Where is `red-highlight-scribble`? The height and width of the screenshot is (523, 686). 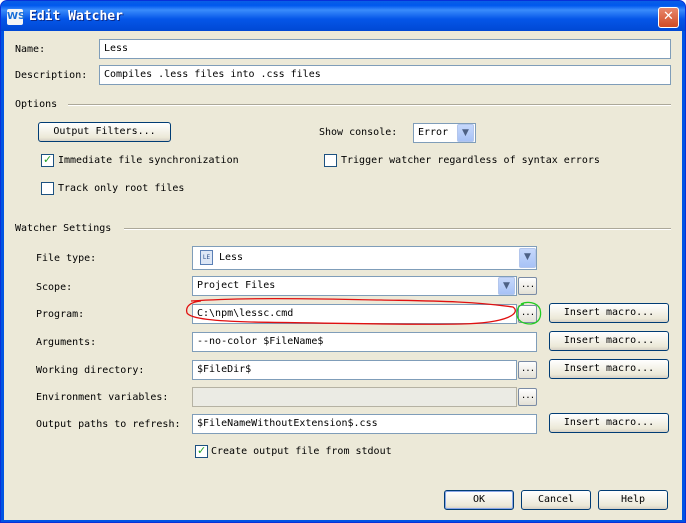 red-highlight-scribble is located at coordinates (350, 311).